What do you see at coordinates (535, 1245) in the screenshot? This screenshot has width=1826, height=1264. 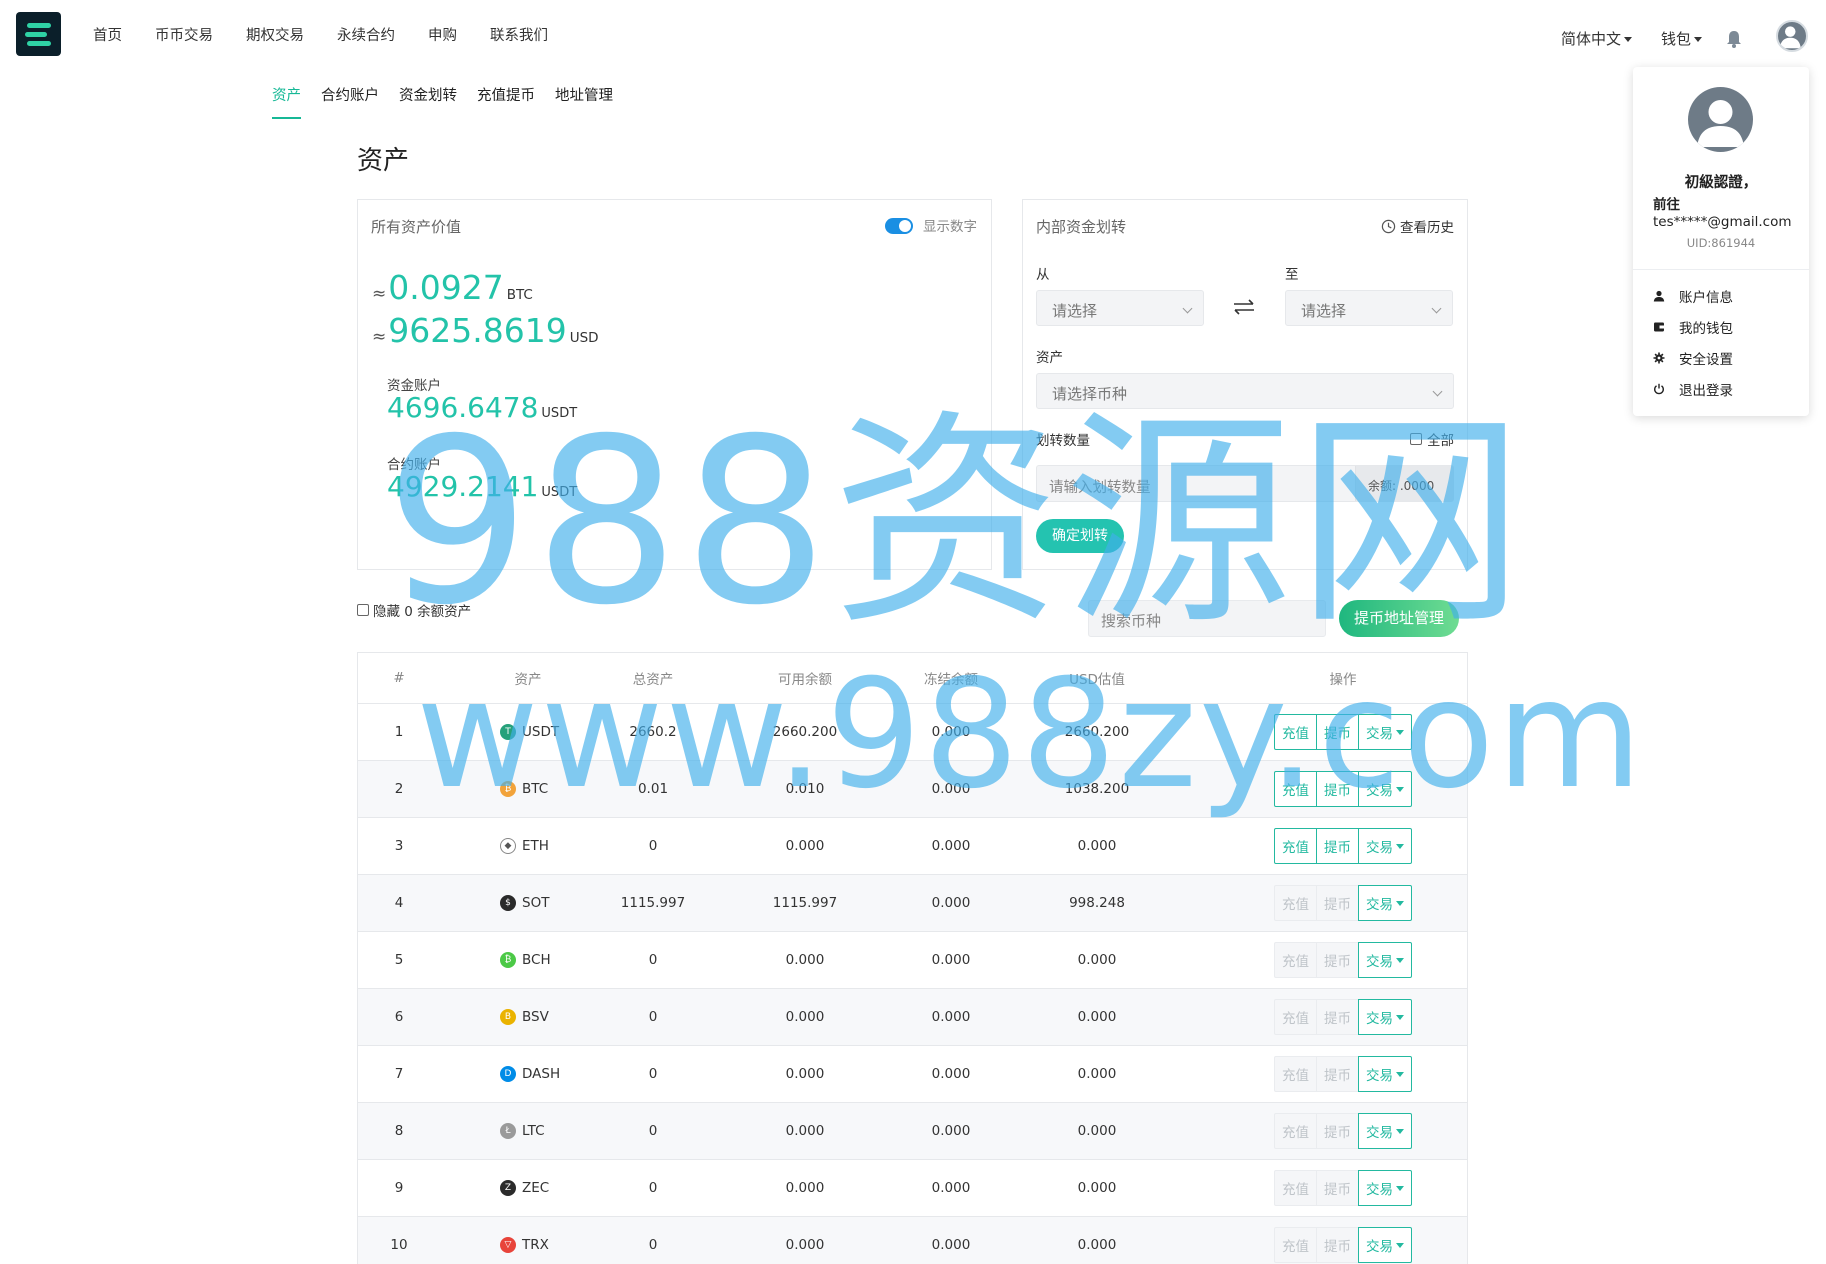 I see `coin-symbol: TRX` at bounding box center [535, 1245].